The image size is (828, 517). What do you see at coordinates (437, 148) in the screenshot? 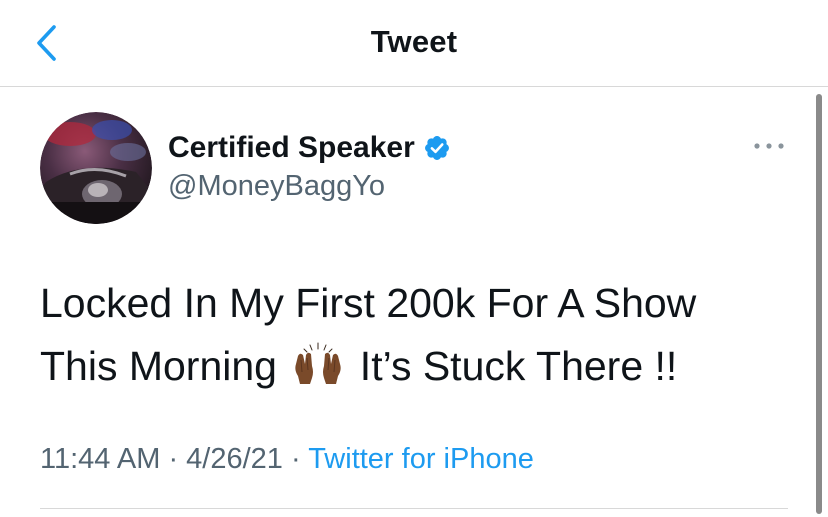
I see `verified-badge-icon` at bounding box center [437, 148].